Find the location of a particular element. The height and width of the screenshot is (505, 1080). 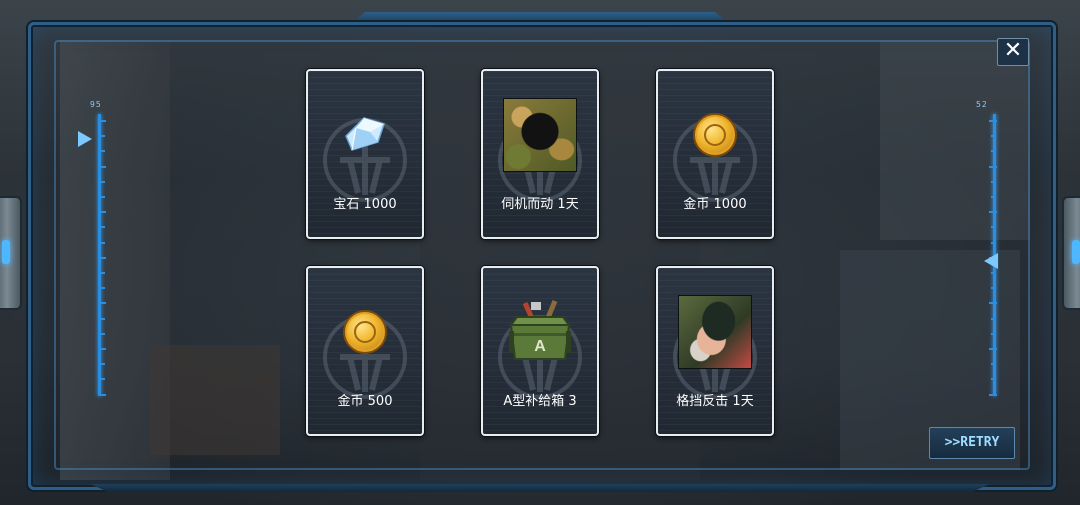

ninja-portrait-icon is located at coordinates (540, 135).